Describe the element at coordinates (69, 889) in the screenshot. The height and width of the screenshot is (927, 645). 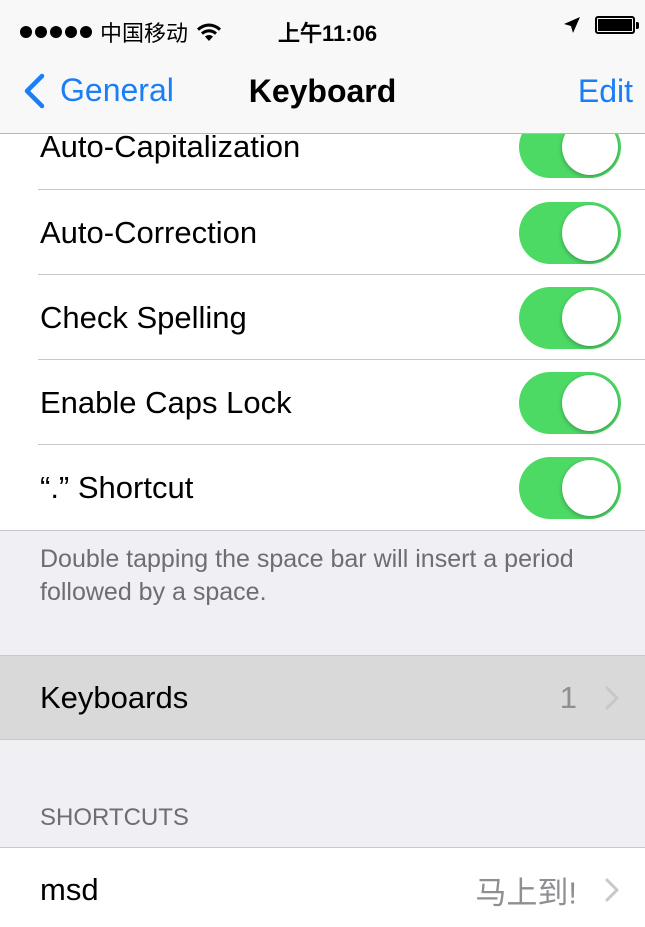
I see `shortcut-phrase: msd` at that location.